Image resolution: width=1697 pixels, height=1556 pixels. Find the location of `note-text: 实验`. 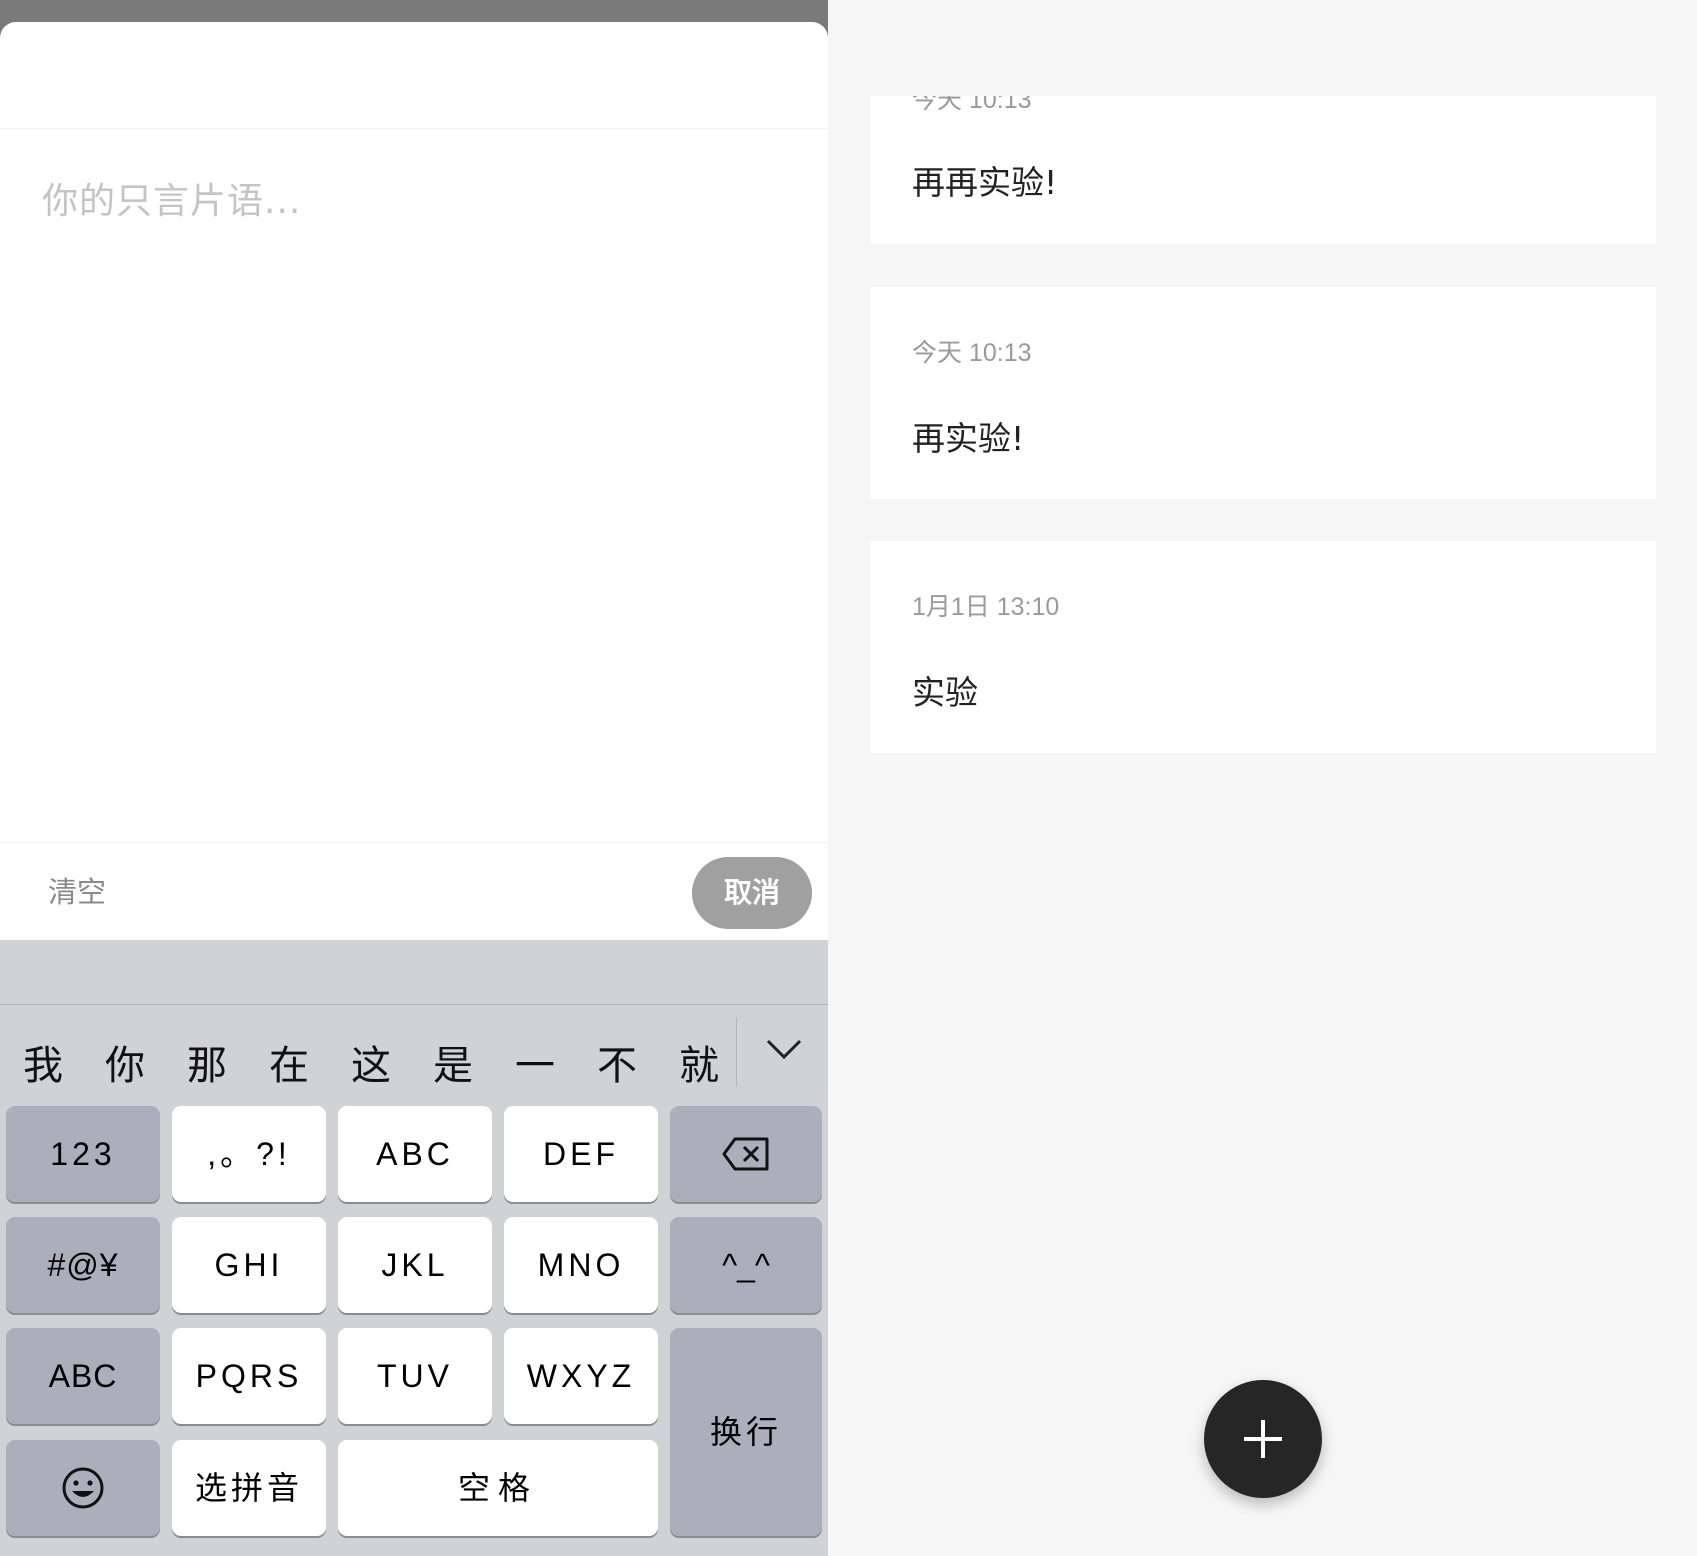

note-text: 实验 is located at coordinates (945, 692).